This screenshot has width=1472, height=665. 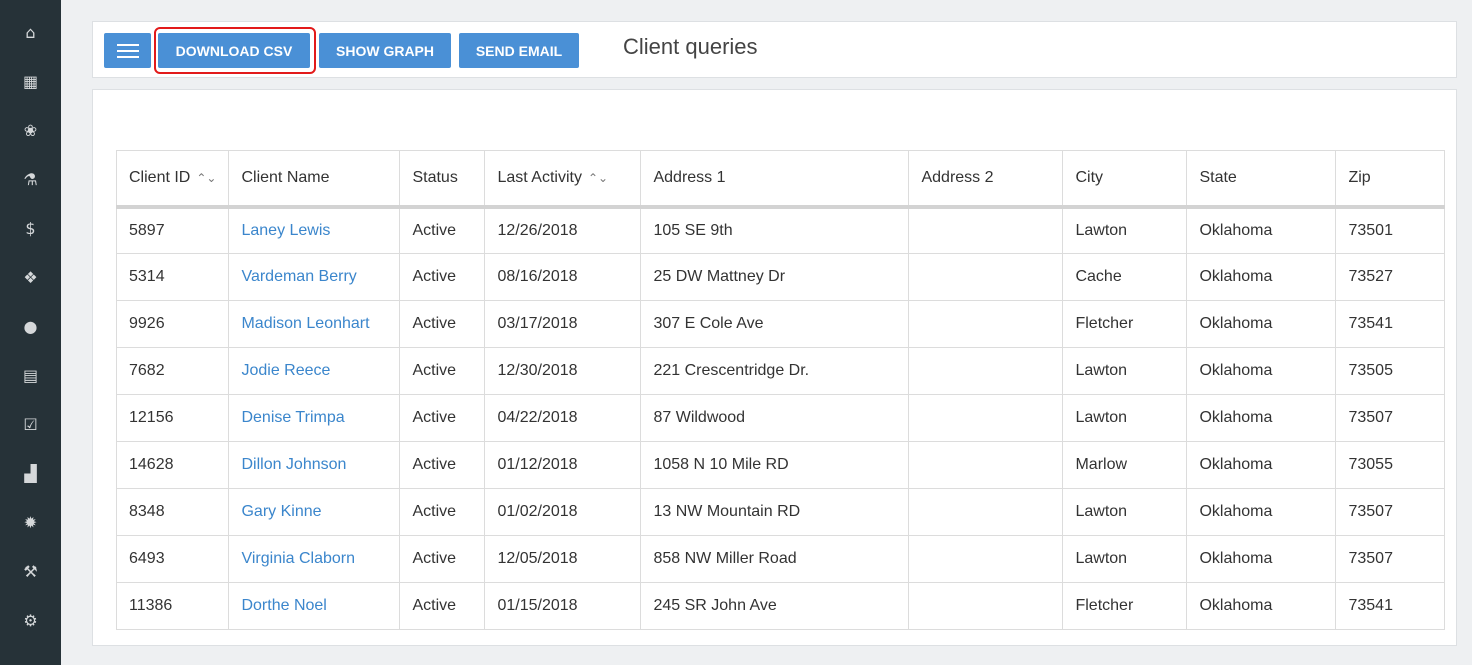 I want to click on client-name-link: Dorthe Noel, so click(x=283, y=605).